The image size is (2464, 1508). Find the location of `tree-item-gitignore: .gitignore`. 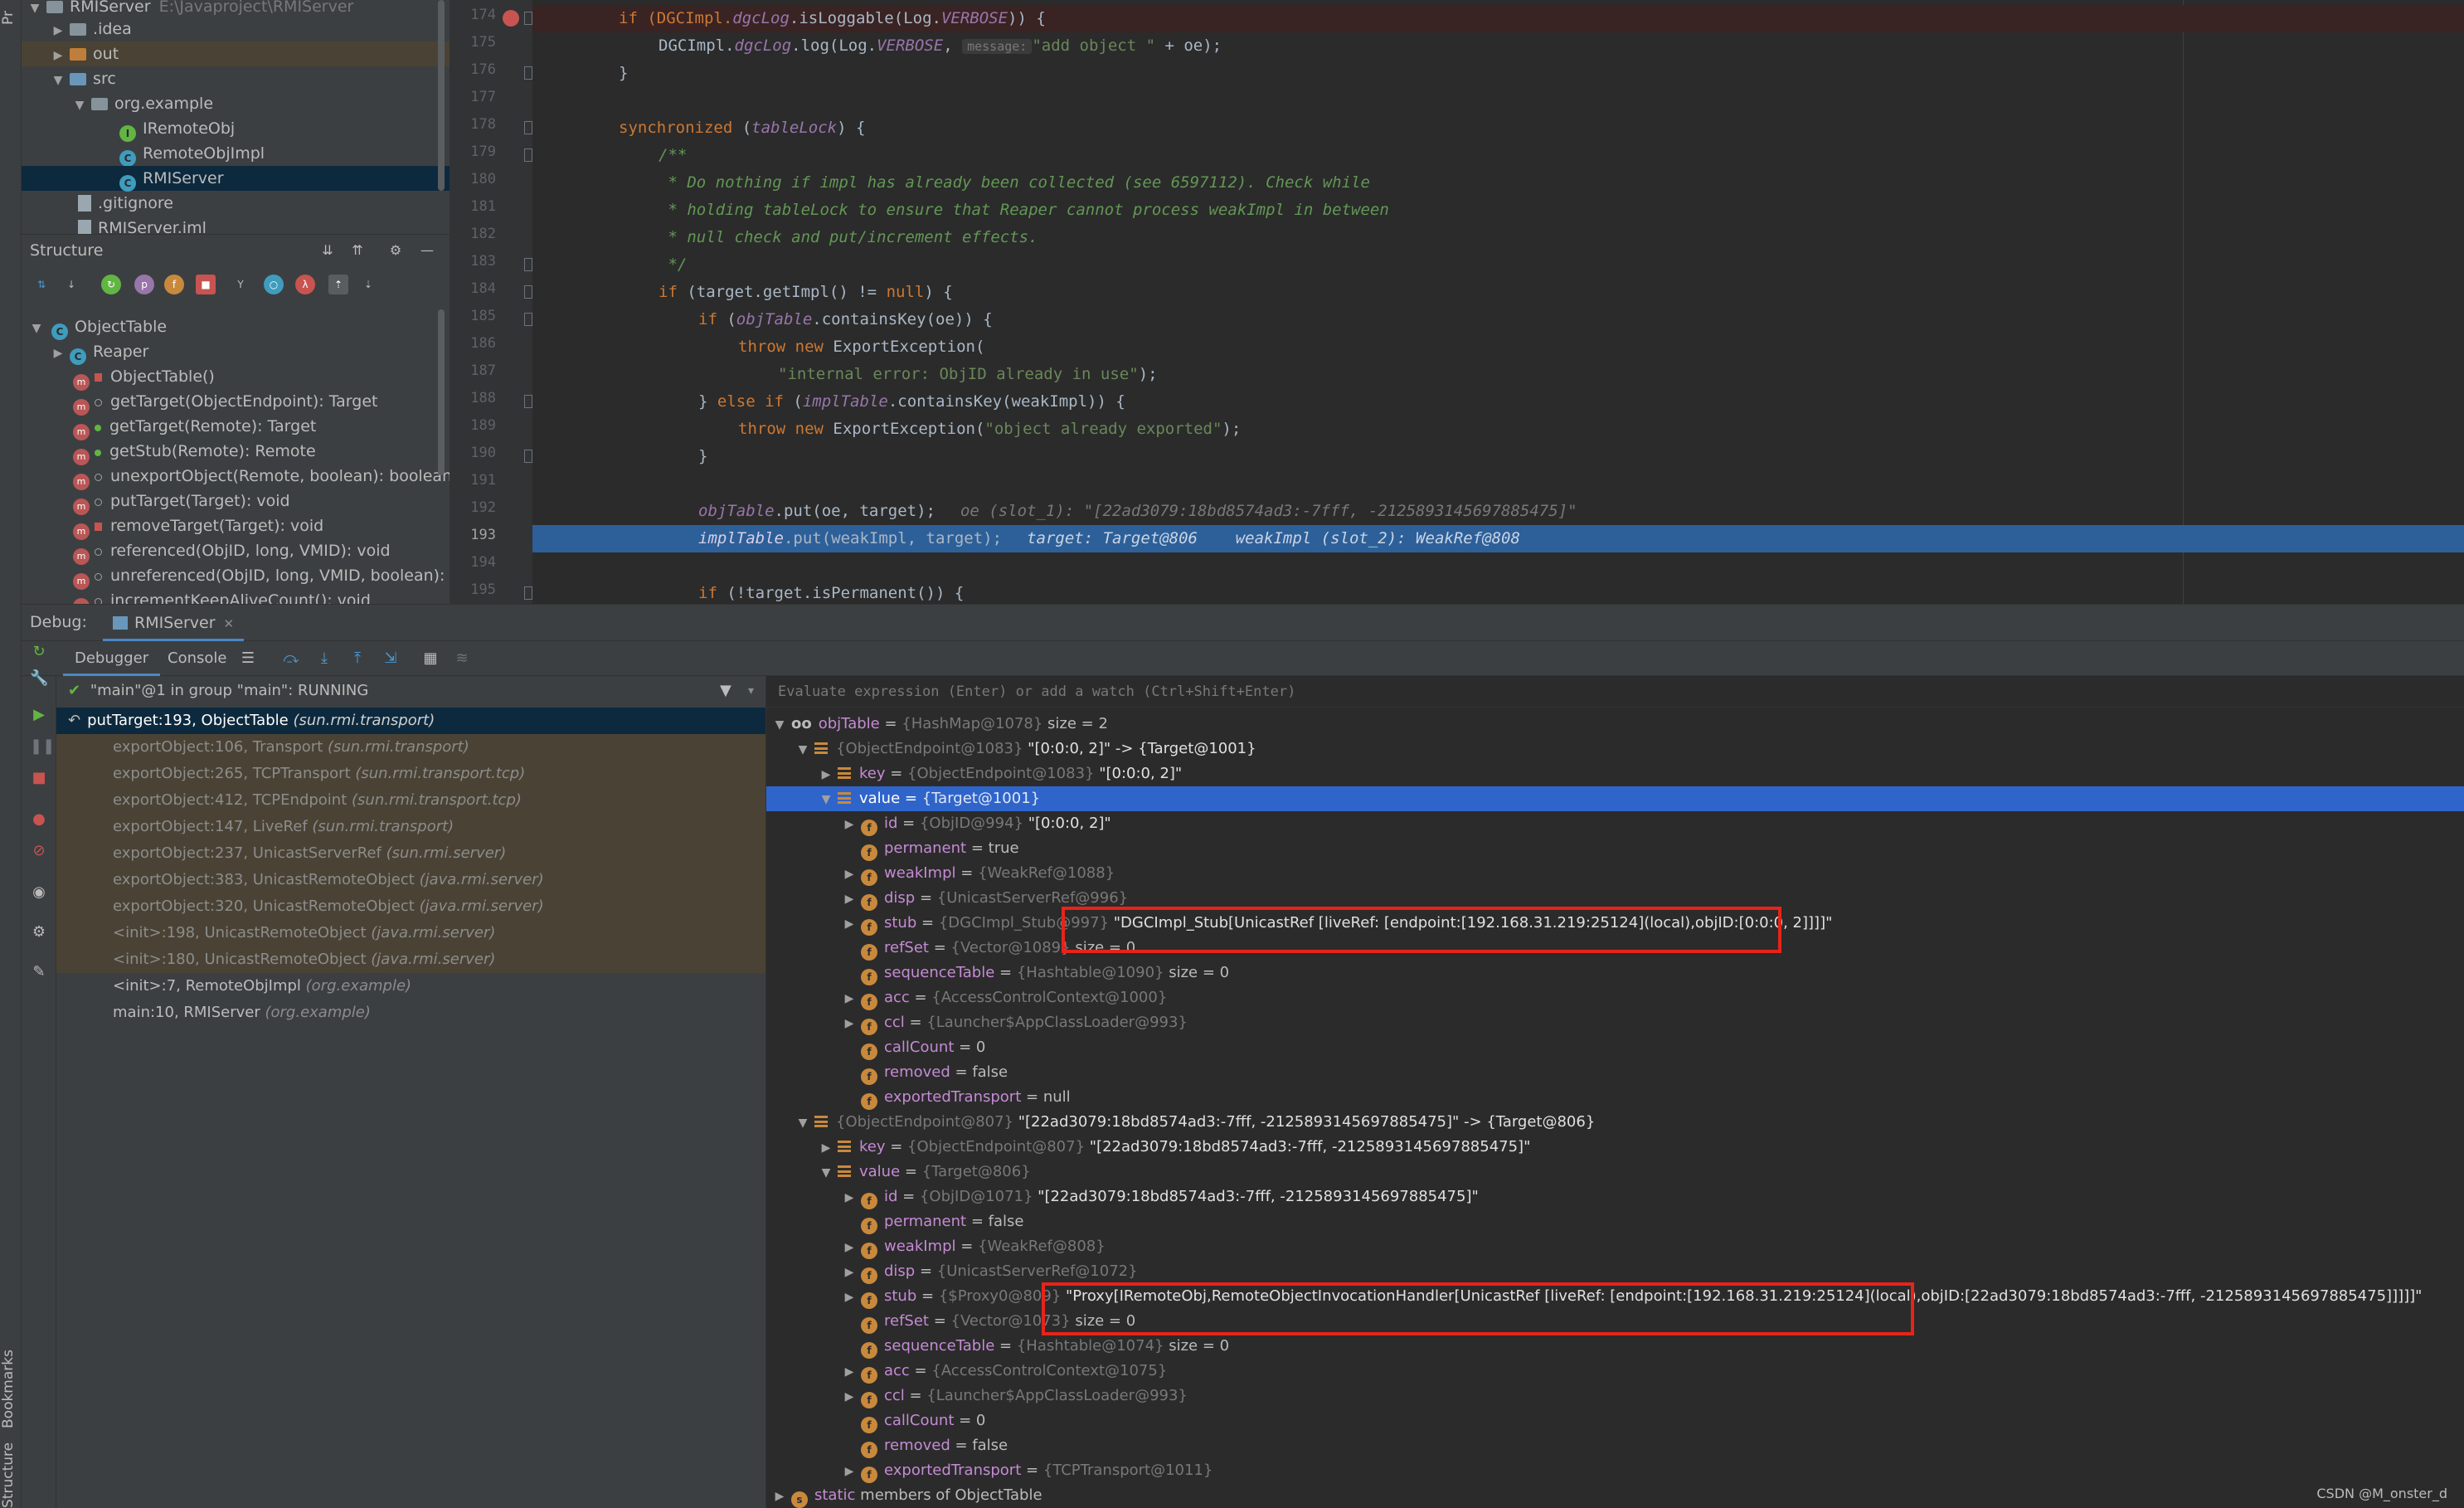

tree-item-gitignore: .gitignore is located at coordinates (236, 203).